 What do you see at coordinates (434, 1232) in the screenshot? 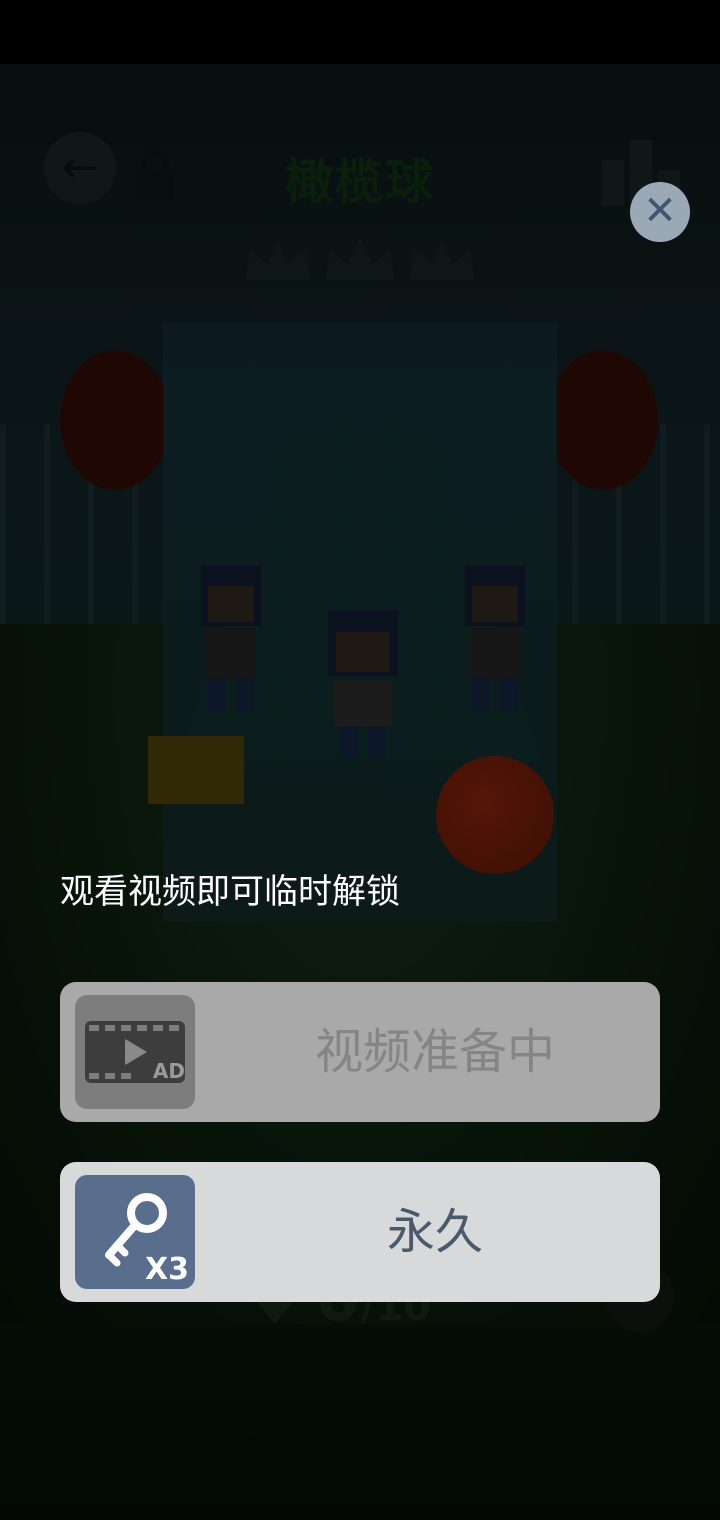
I see `permanent-button-label: 永久` at bounding box center [434, 1232].